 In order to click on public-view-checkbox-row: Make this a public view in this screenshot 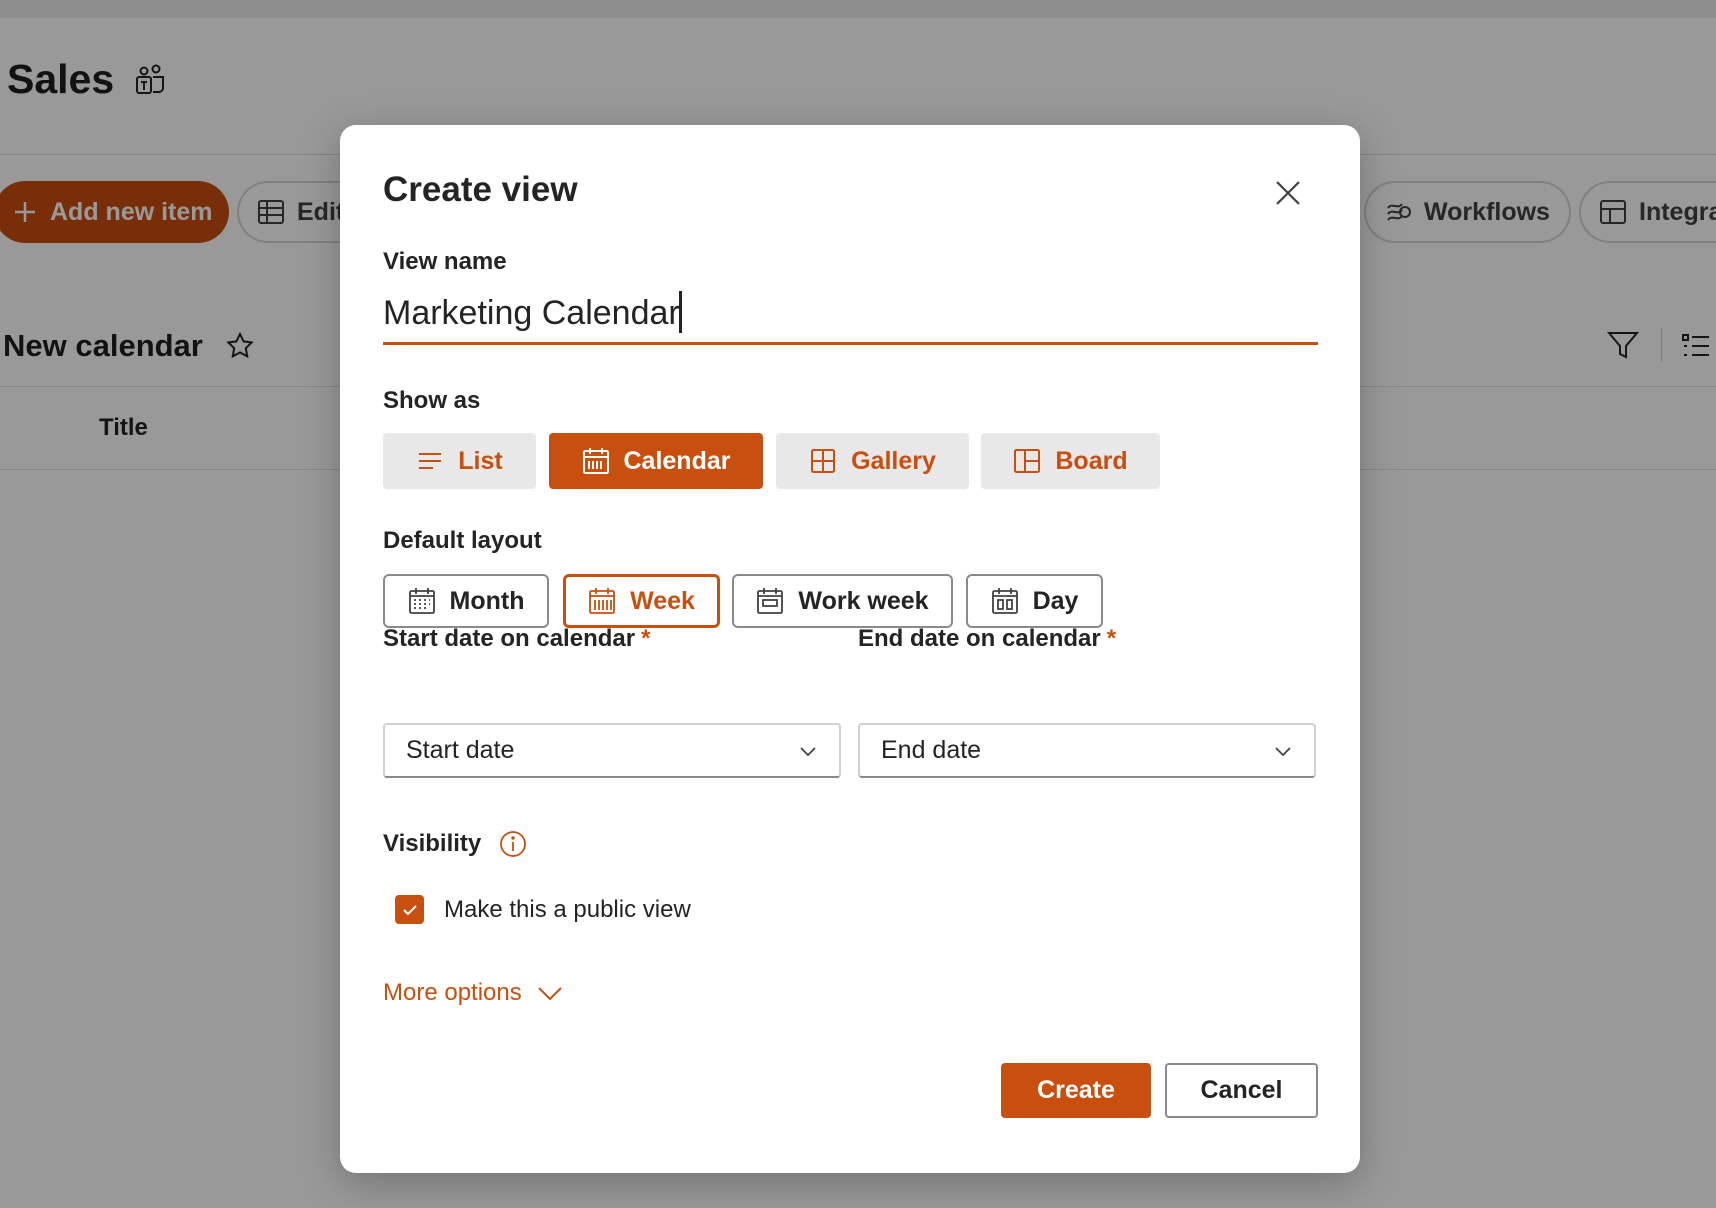, I will do `click(543, 909)`.